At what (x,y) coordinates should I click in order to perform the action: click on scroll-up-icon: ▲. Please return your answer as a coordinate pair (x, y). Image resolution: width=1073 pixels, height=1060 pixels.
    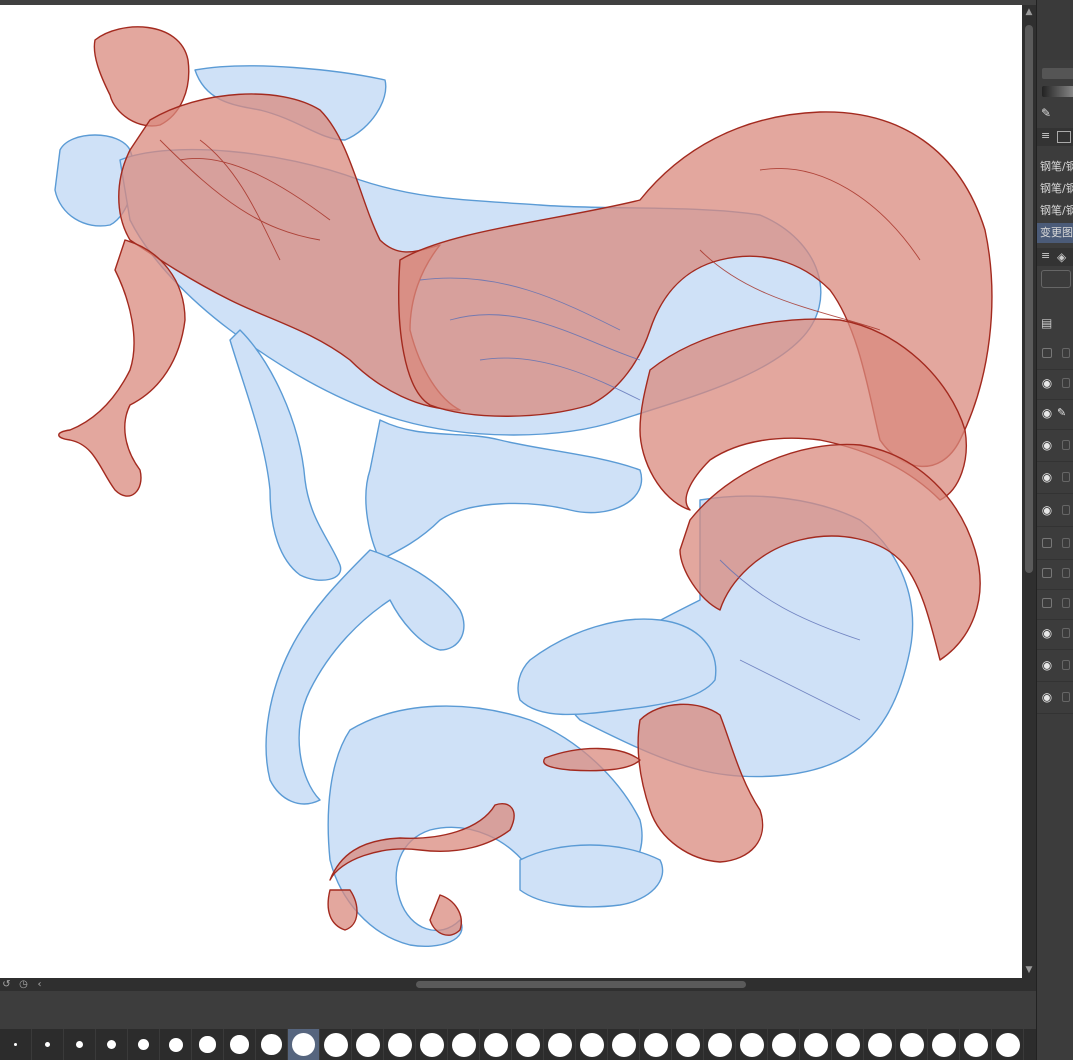
    Looking at the image, I should click on (1029, 12).